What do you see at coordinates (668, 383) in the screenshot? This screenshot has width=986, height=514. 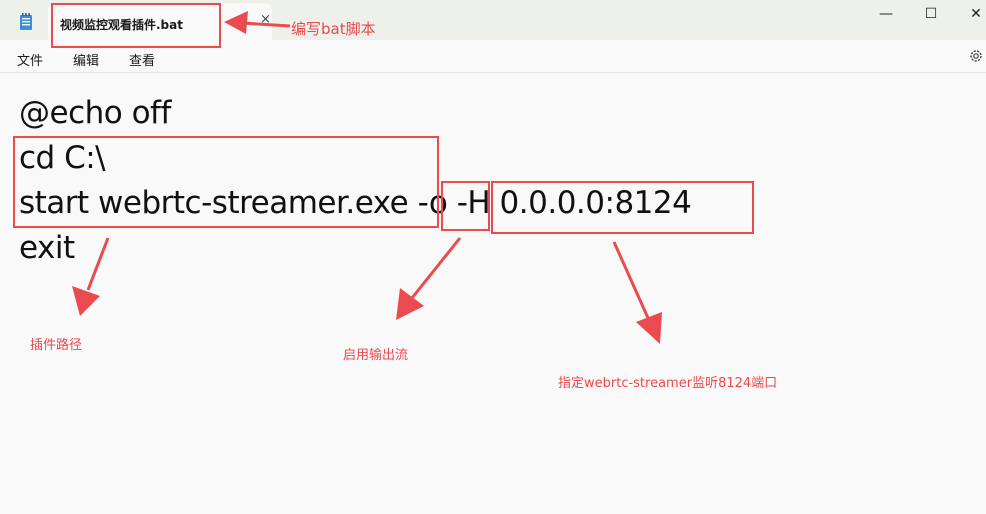 I see `annotation-listen-port: 指定webrtc-streamer监听8124端口` at bounding box center [668, 383].